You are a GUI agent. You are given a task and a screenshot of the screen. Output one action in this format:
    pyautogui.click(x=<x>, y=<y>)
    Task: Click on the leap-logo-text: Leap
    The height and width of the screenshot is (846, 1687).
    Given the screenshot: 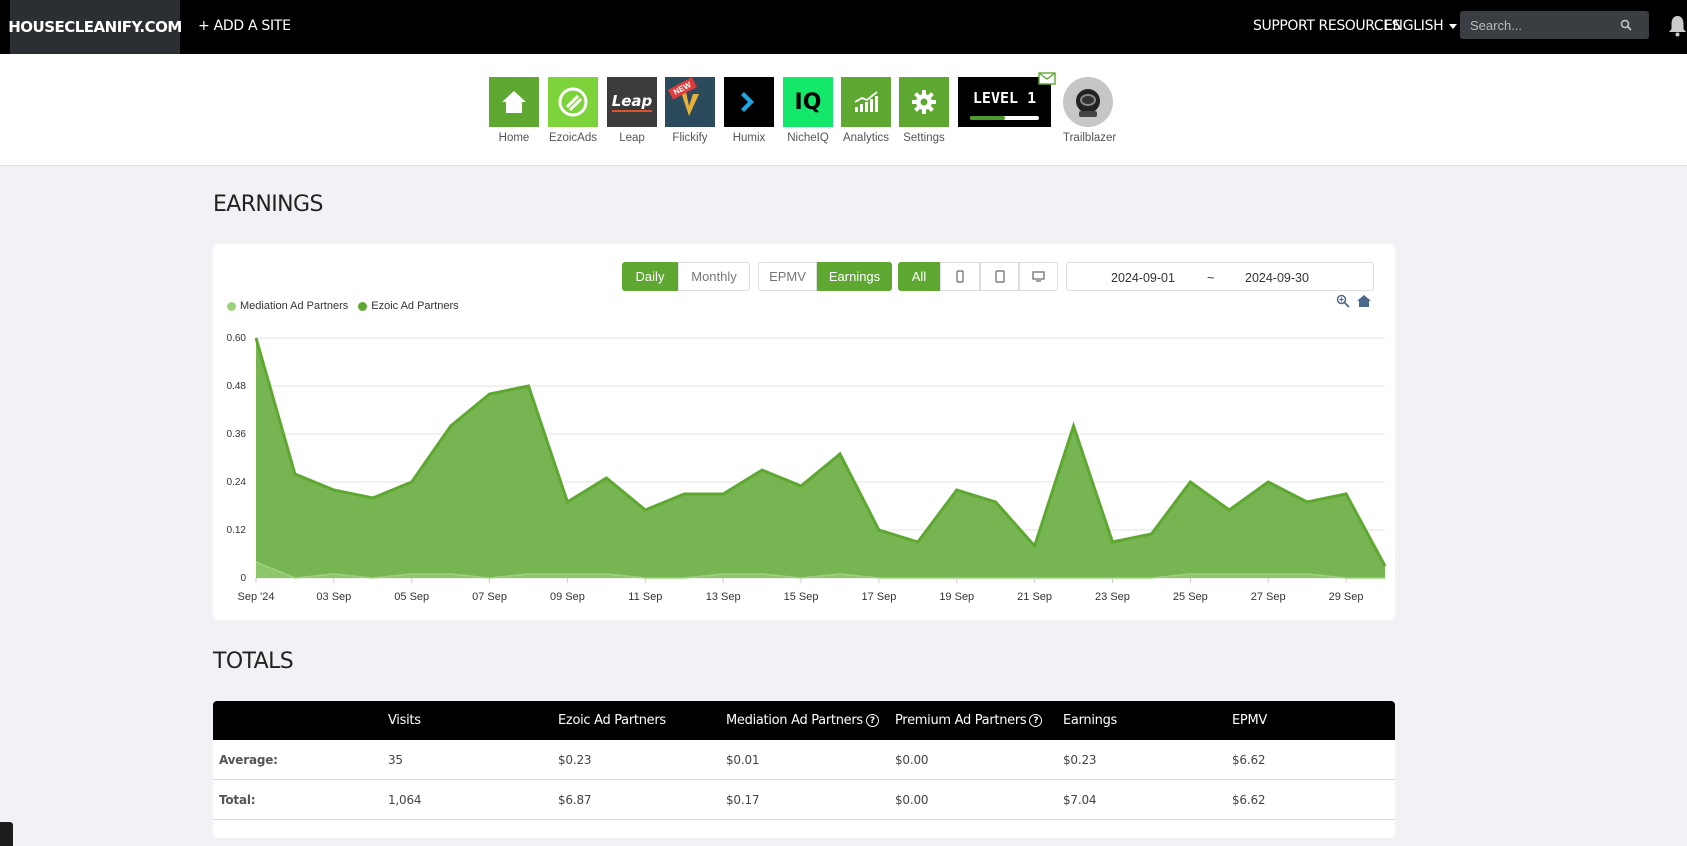 What is the action you would take?
    pyautogui.click(x=632, y=102)
    